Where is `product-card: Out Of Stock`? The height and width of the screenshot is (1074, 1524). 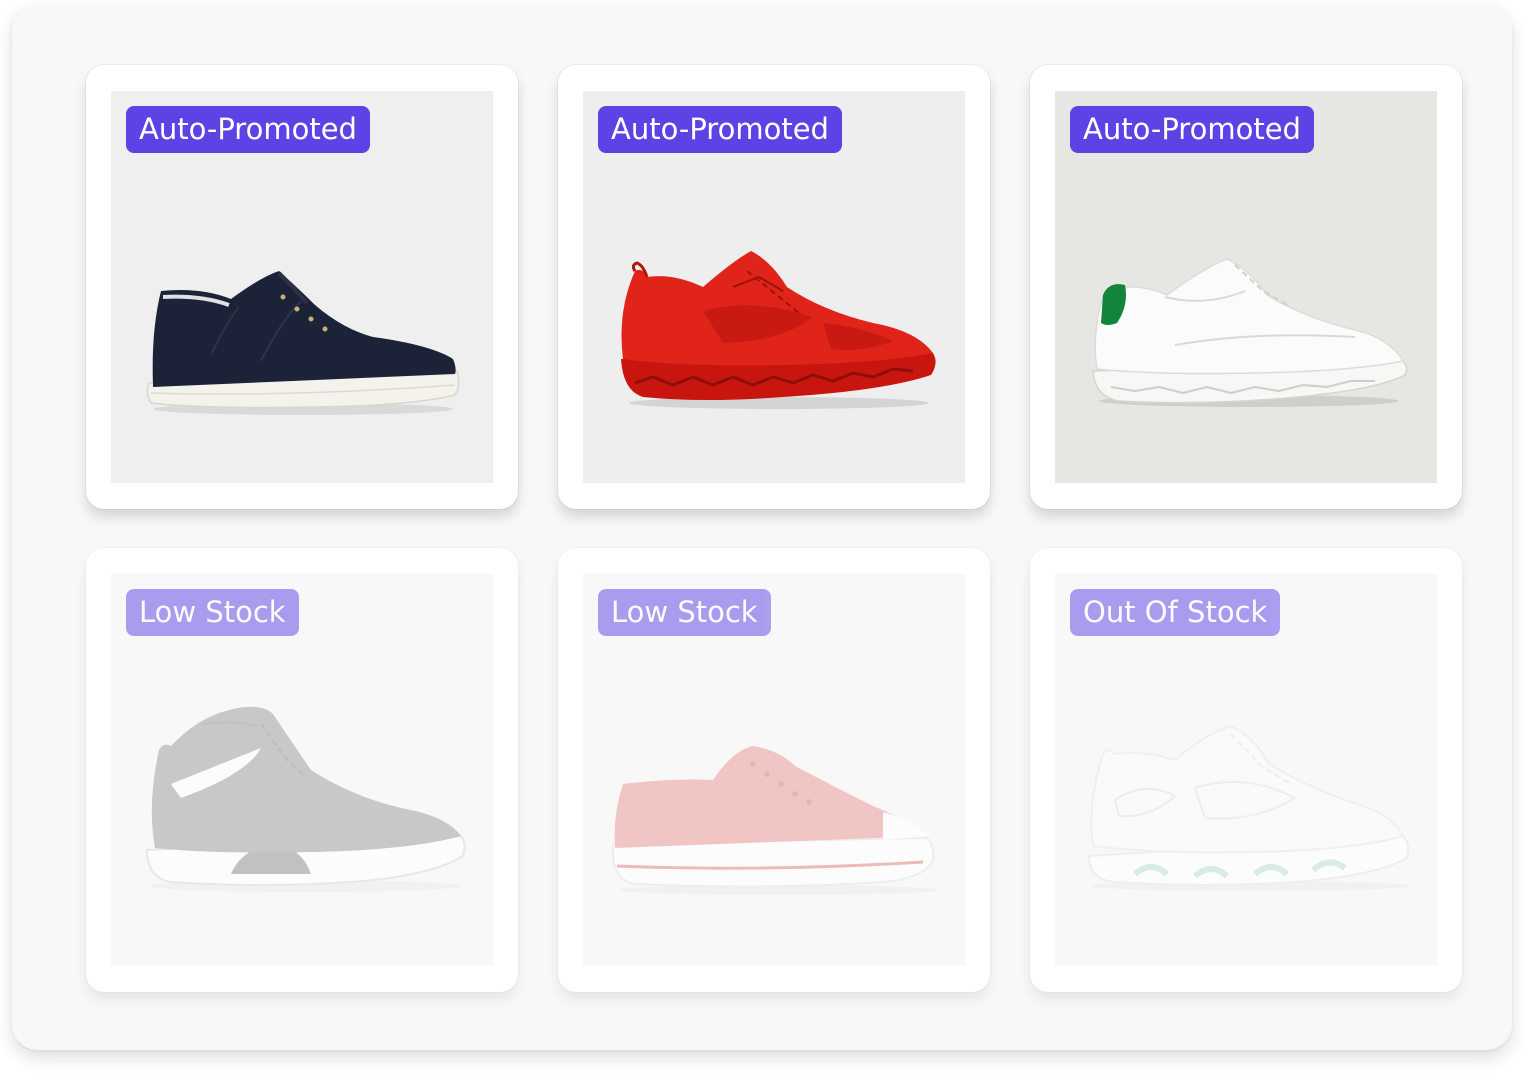 product-card: Out Of Stock is located at coordinates (1246, 770).